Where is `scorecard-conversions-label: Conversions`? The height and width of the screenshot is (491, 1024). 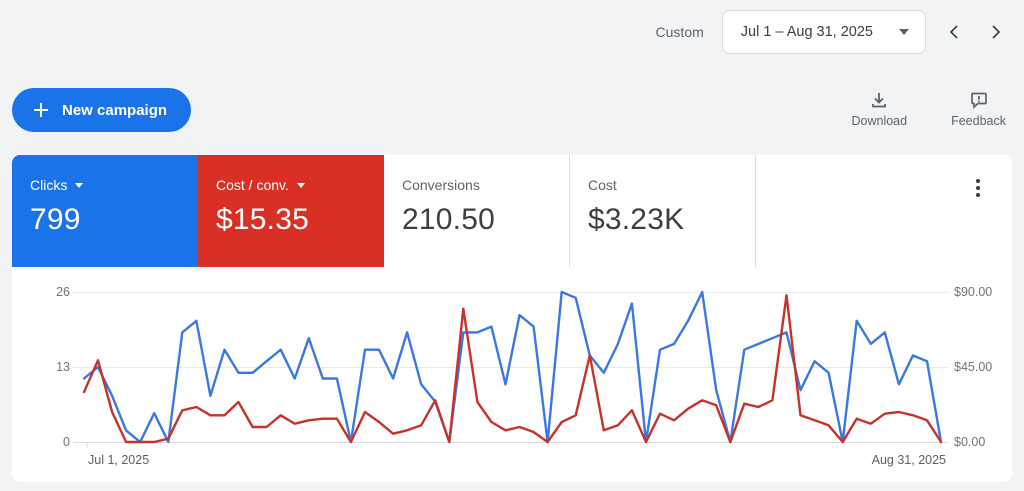 scorecard-conversions-label: Conversions is located at coordinates (441, 185).